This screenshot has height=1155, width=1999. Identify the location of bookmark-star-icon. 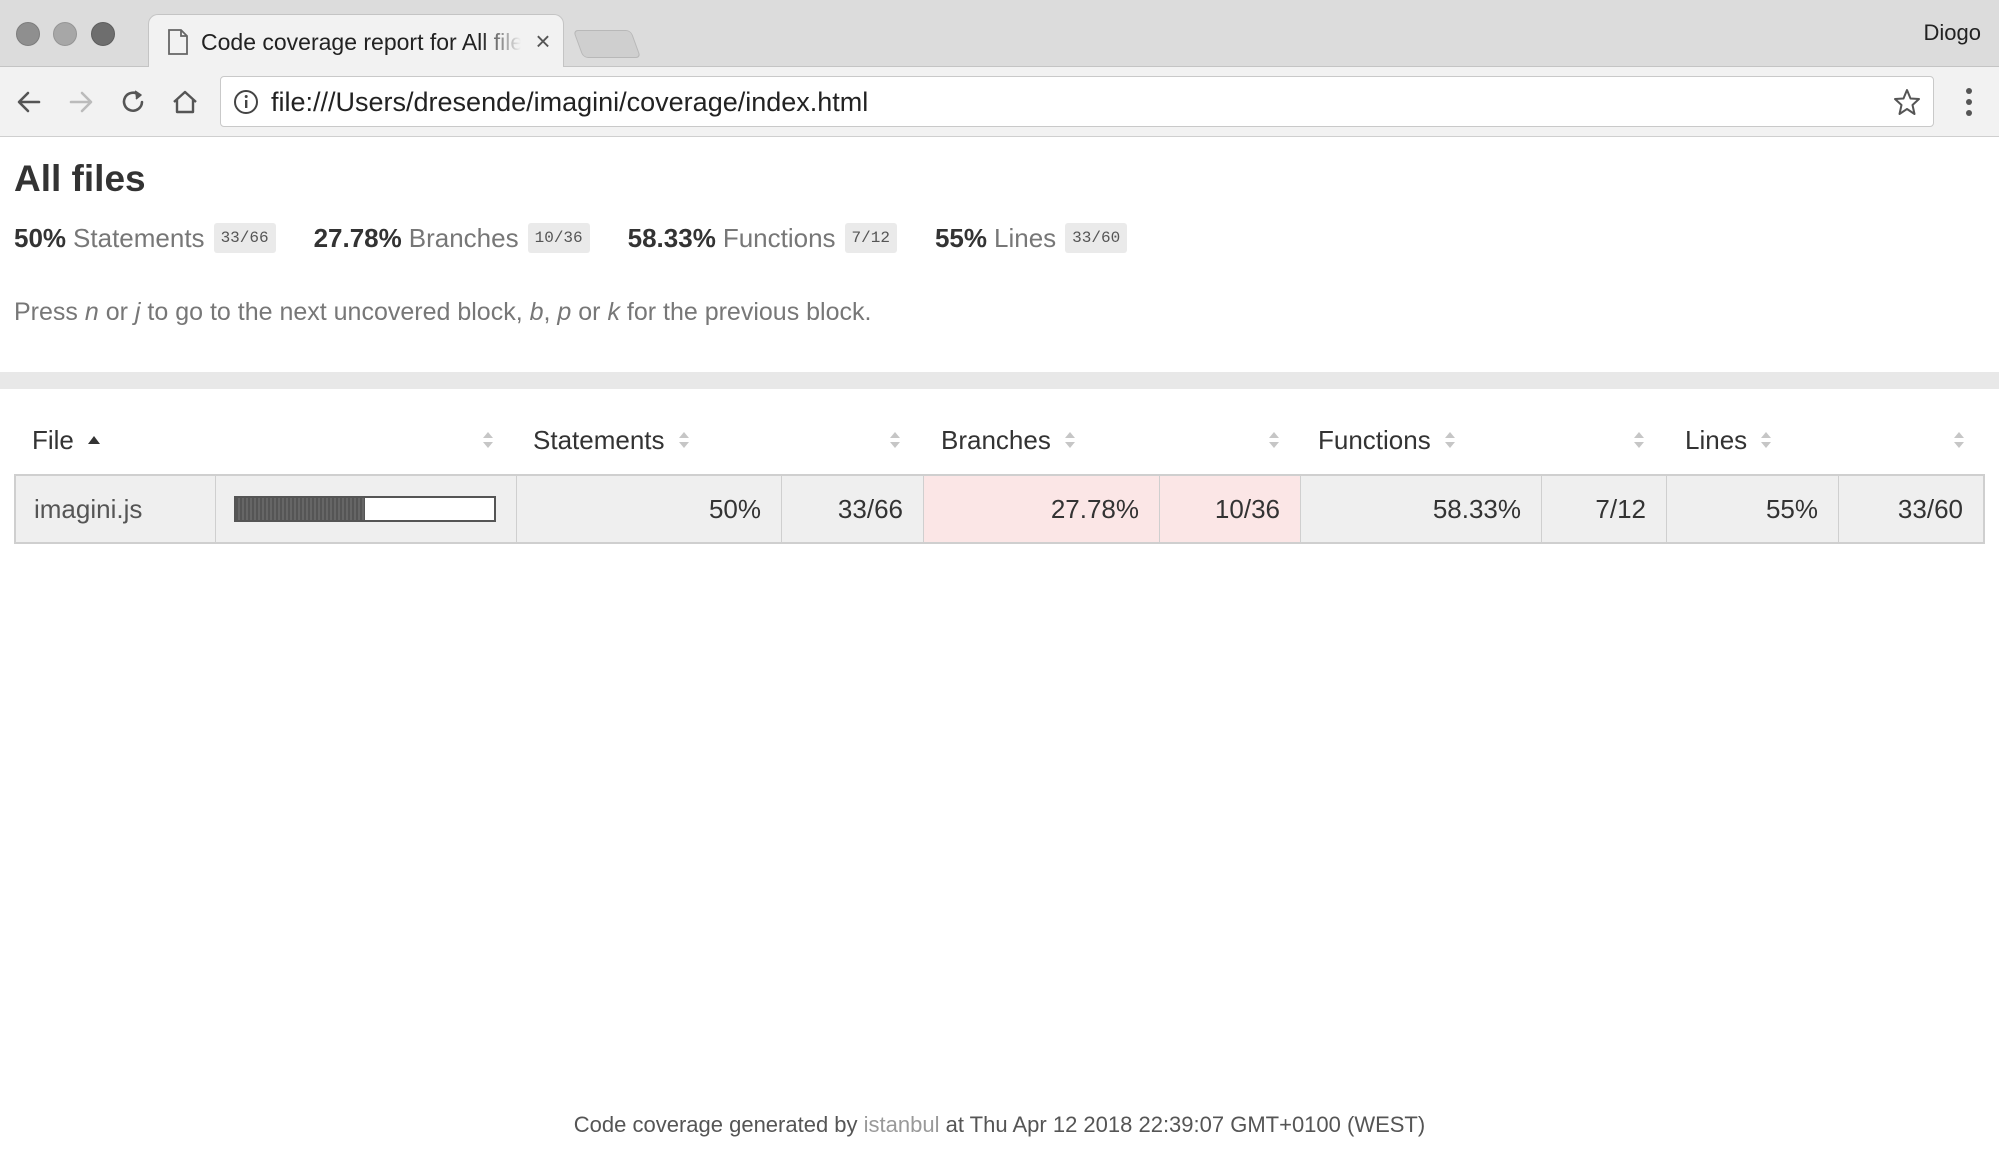
(1907, 102).